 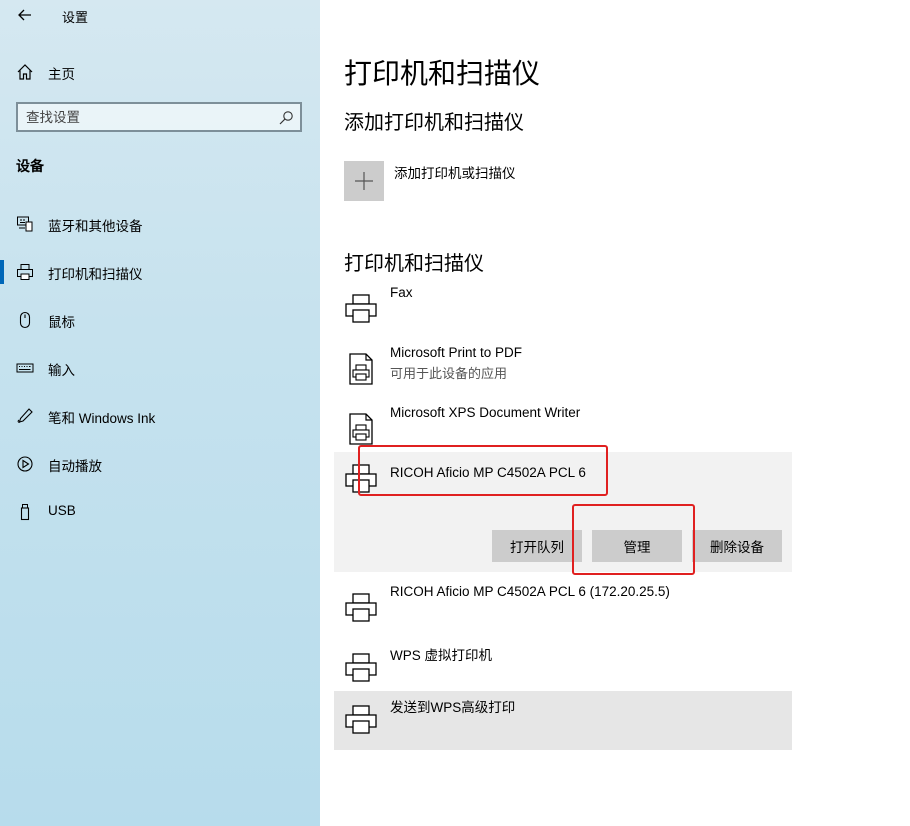 What do you see at coordinates (414, 264) in the screenshot?
I see `printer-list-title: 打印机和扫描仪` at bounding box center [414, 264].